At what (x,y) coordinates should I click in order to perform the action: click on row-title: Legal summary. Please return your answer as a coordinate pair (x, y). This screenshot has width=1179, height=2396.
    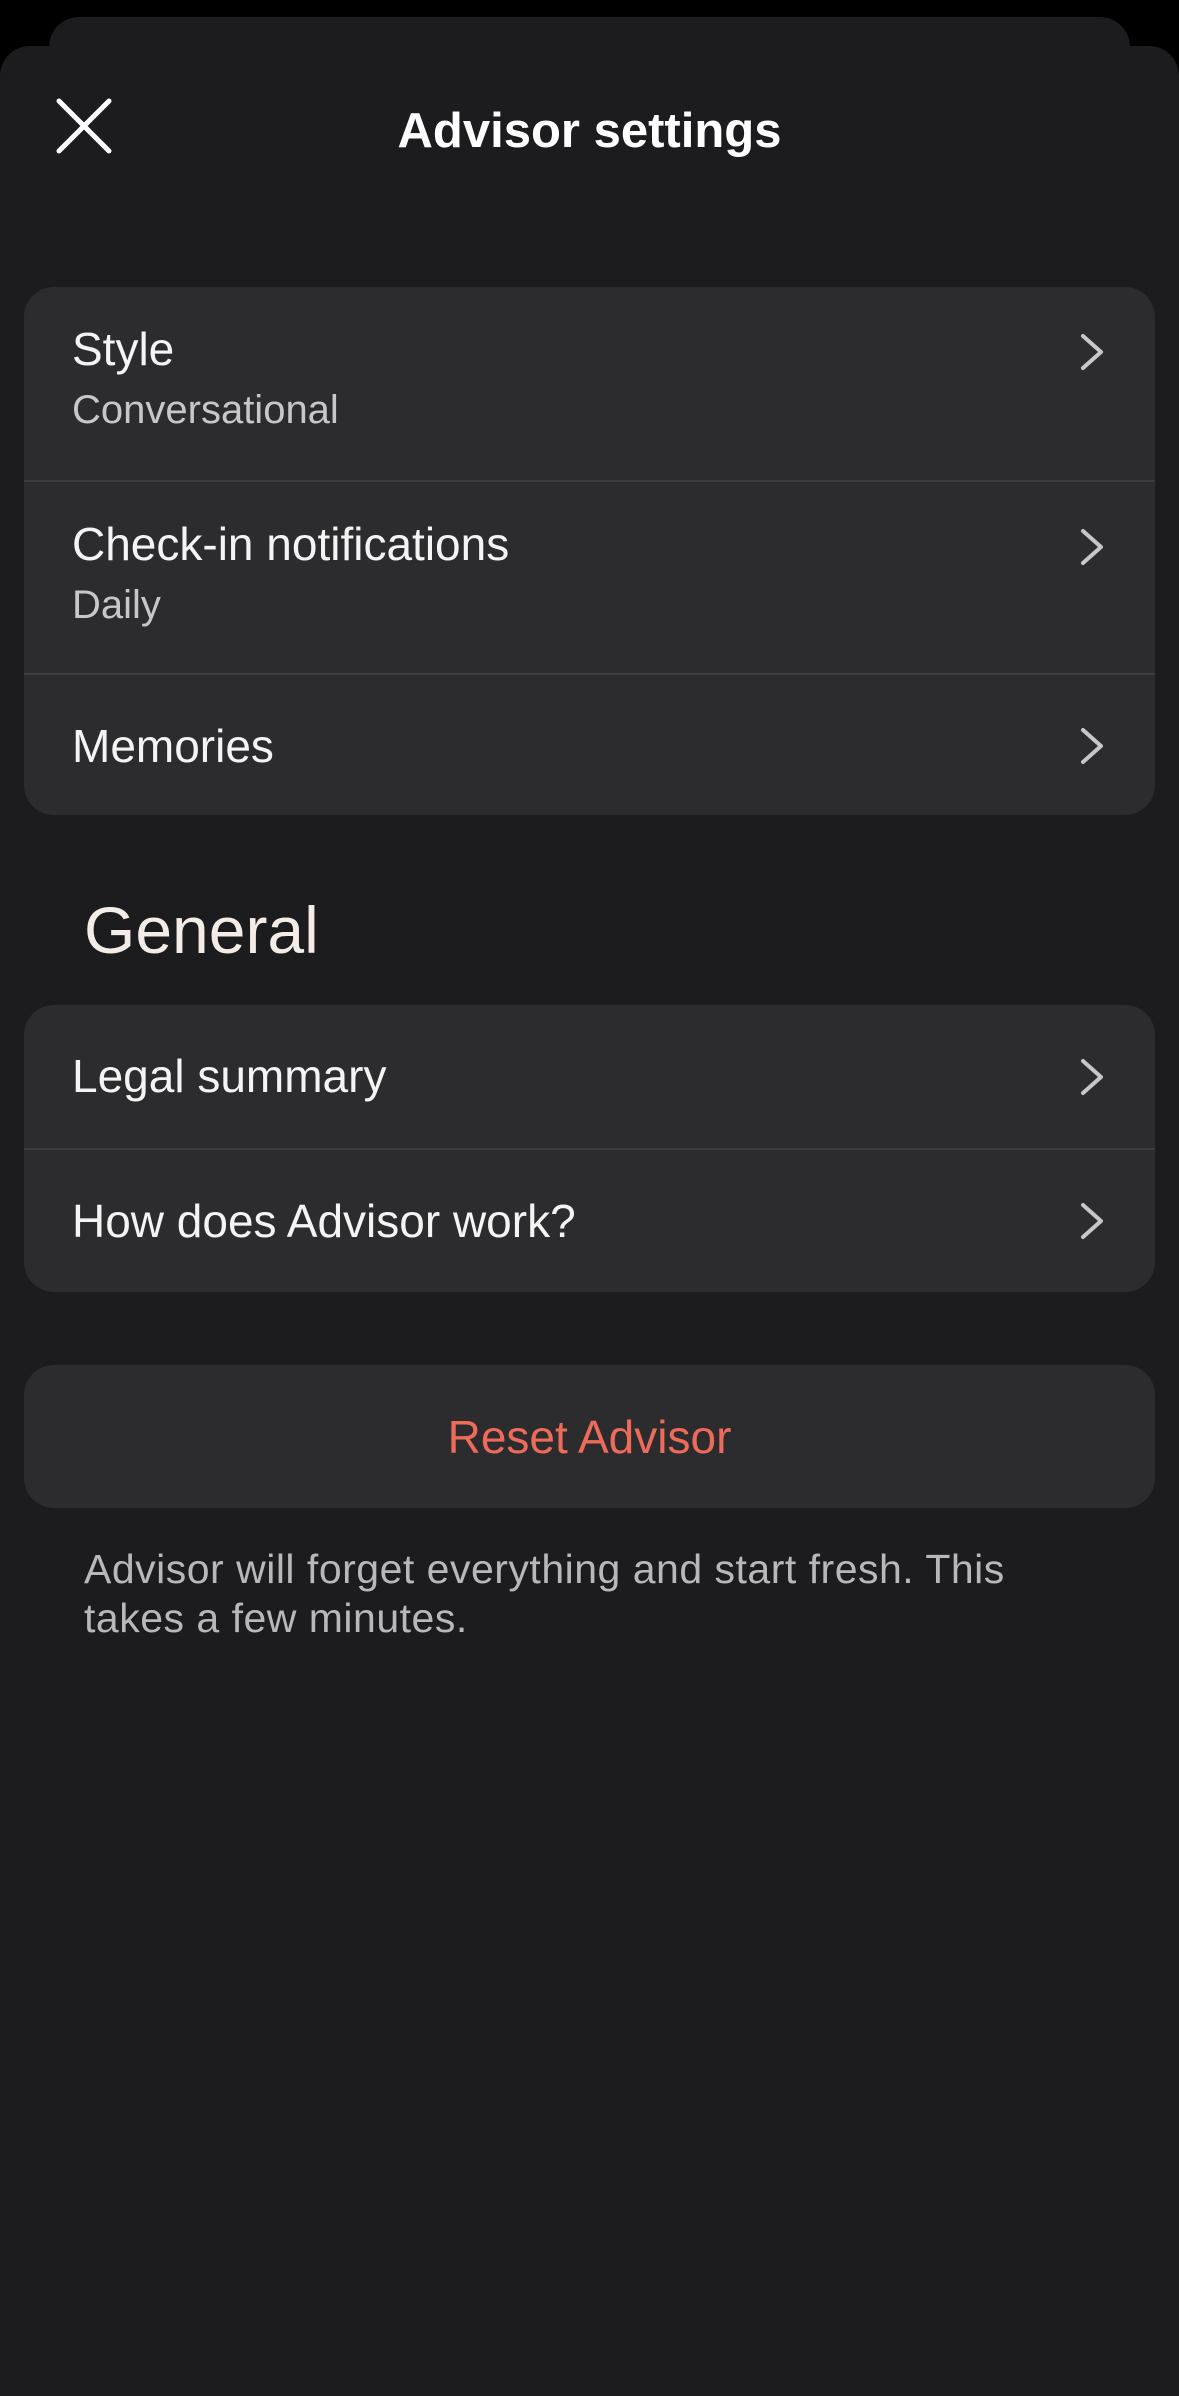
    Looking at the image, I should click on (229, 1076).